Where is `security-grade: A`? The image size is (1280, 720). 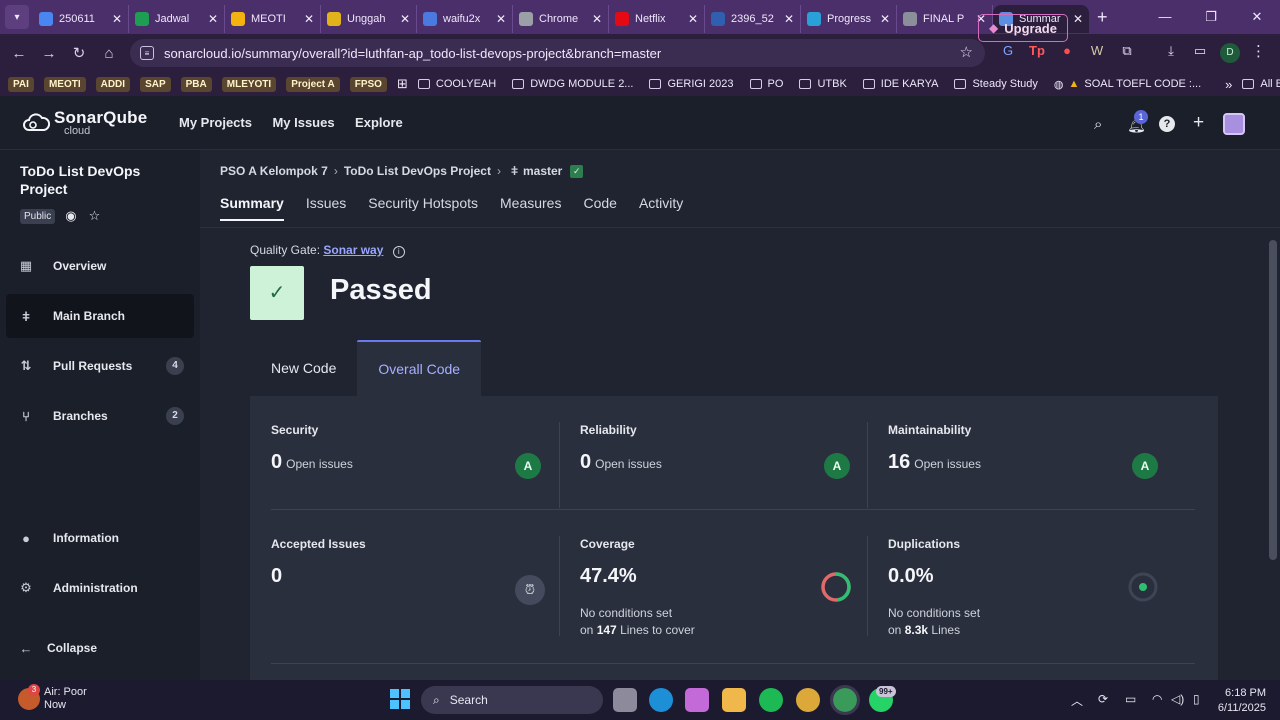 security-grade: A is located at coordinates (528, 466).